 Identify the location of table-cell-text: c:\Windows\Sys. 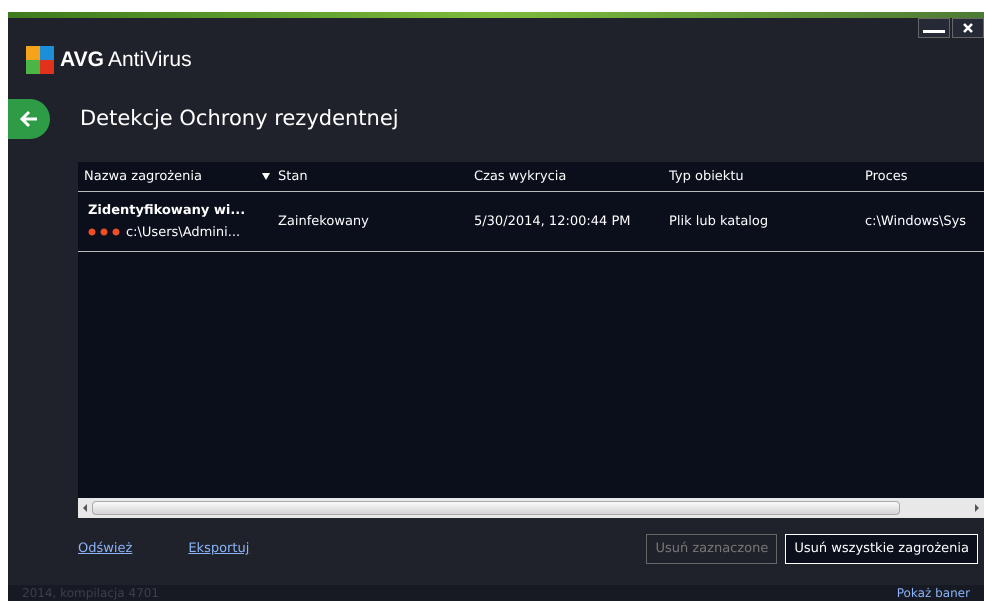
(916, 221).